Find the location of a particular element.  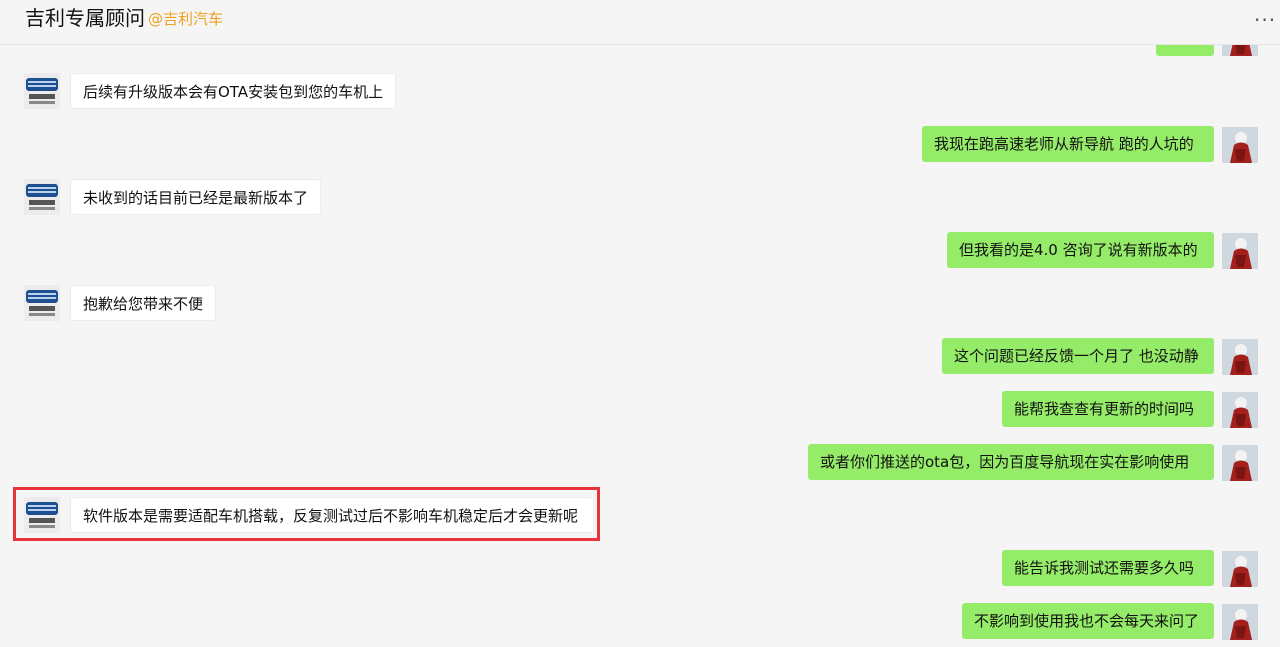

message-bubble-outgoing: 或者你们推送的ota包，因为百度导航现在实在影响使用 is located at coordinates (1011, 462).